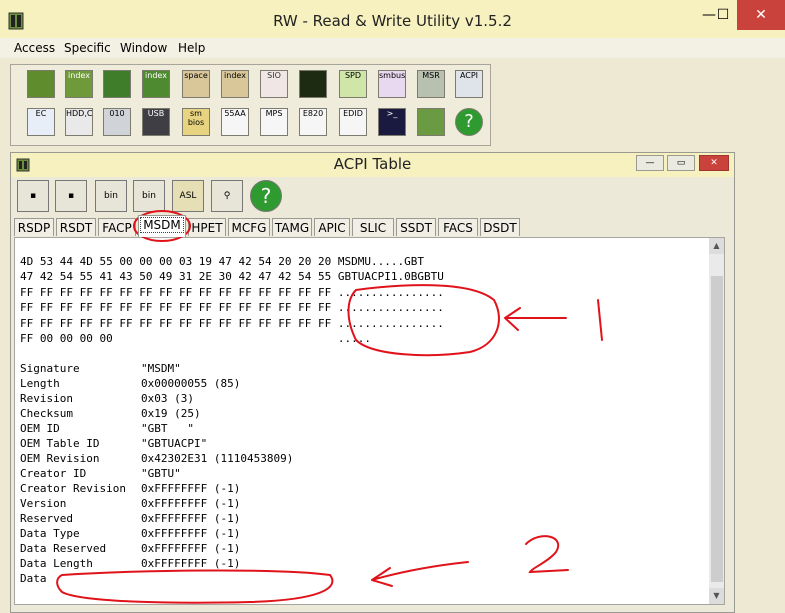 The width and height of the screenshot is (785, 613). Describe the element at coordinates (60, 443) in the screenshot. I see `field-label: OEM Table ID` at that location.